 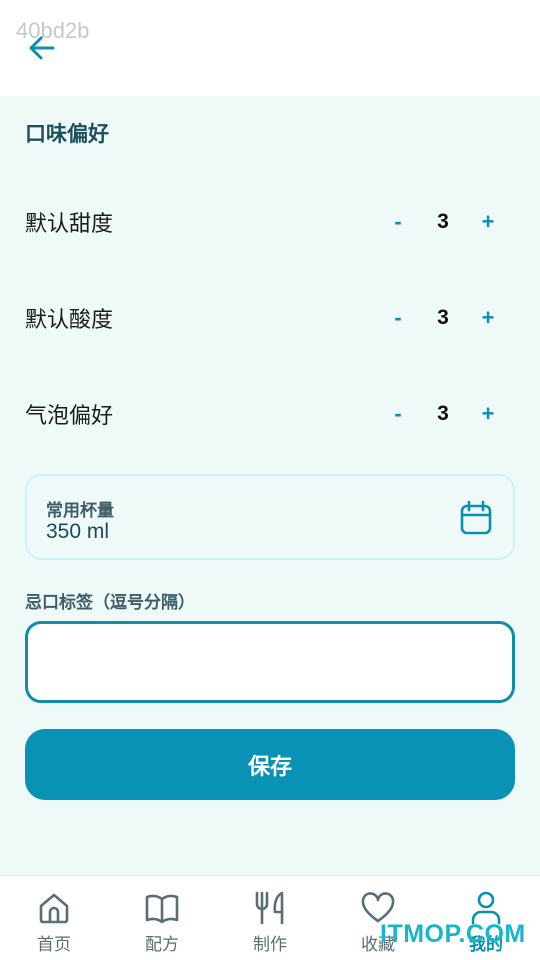 What do you see at coordinates (80, 511) in the screenshot?
I see `cup-size-label: 常用杯量` at bounding box center [80, 511].